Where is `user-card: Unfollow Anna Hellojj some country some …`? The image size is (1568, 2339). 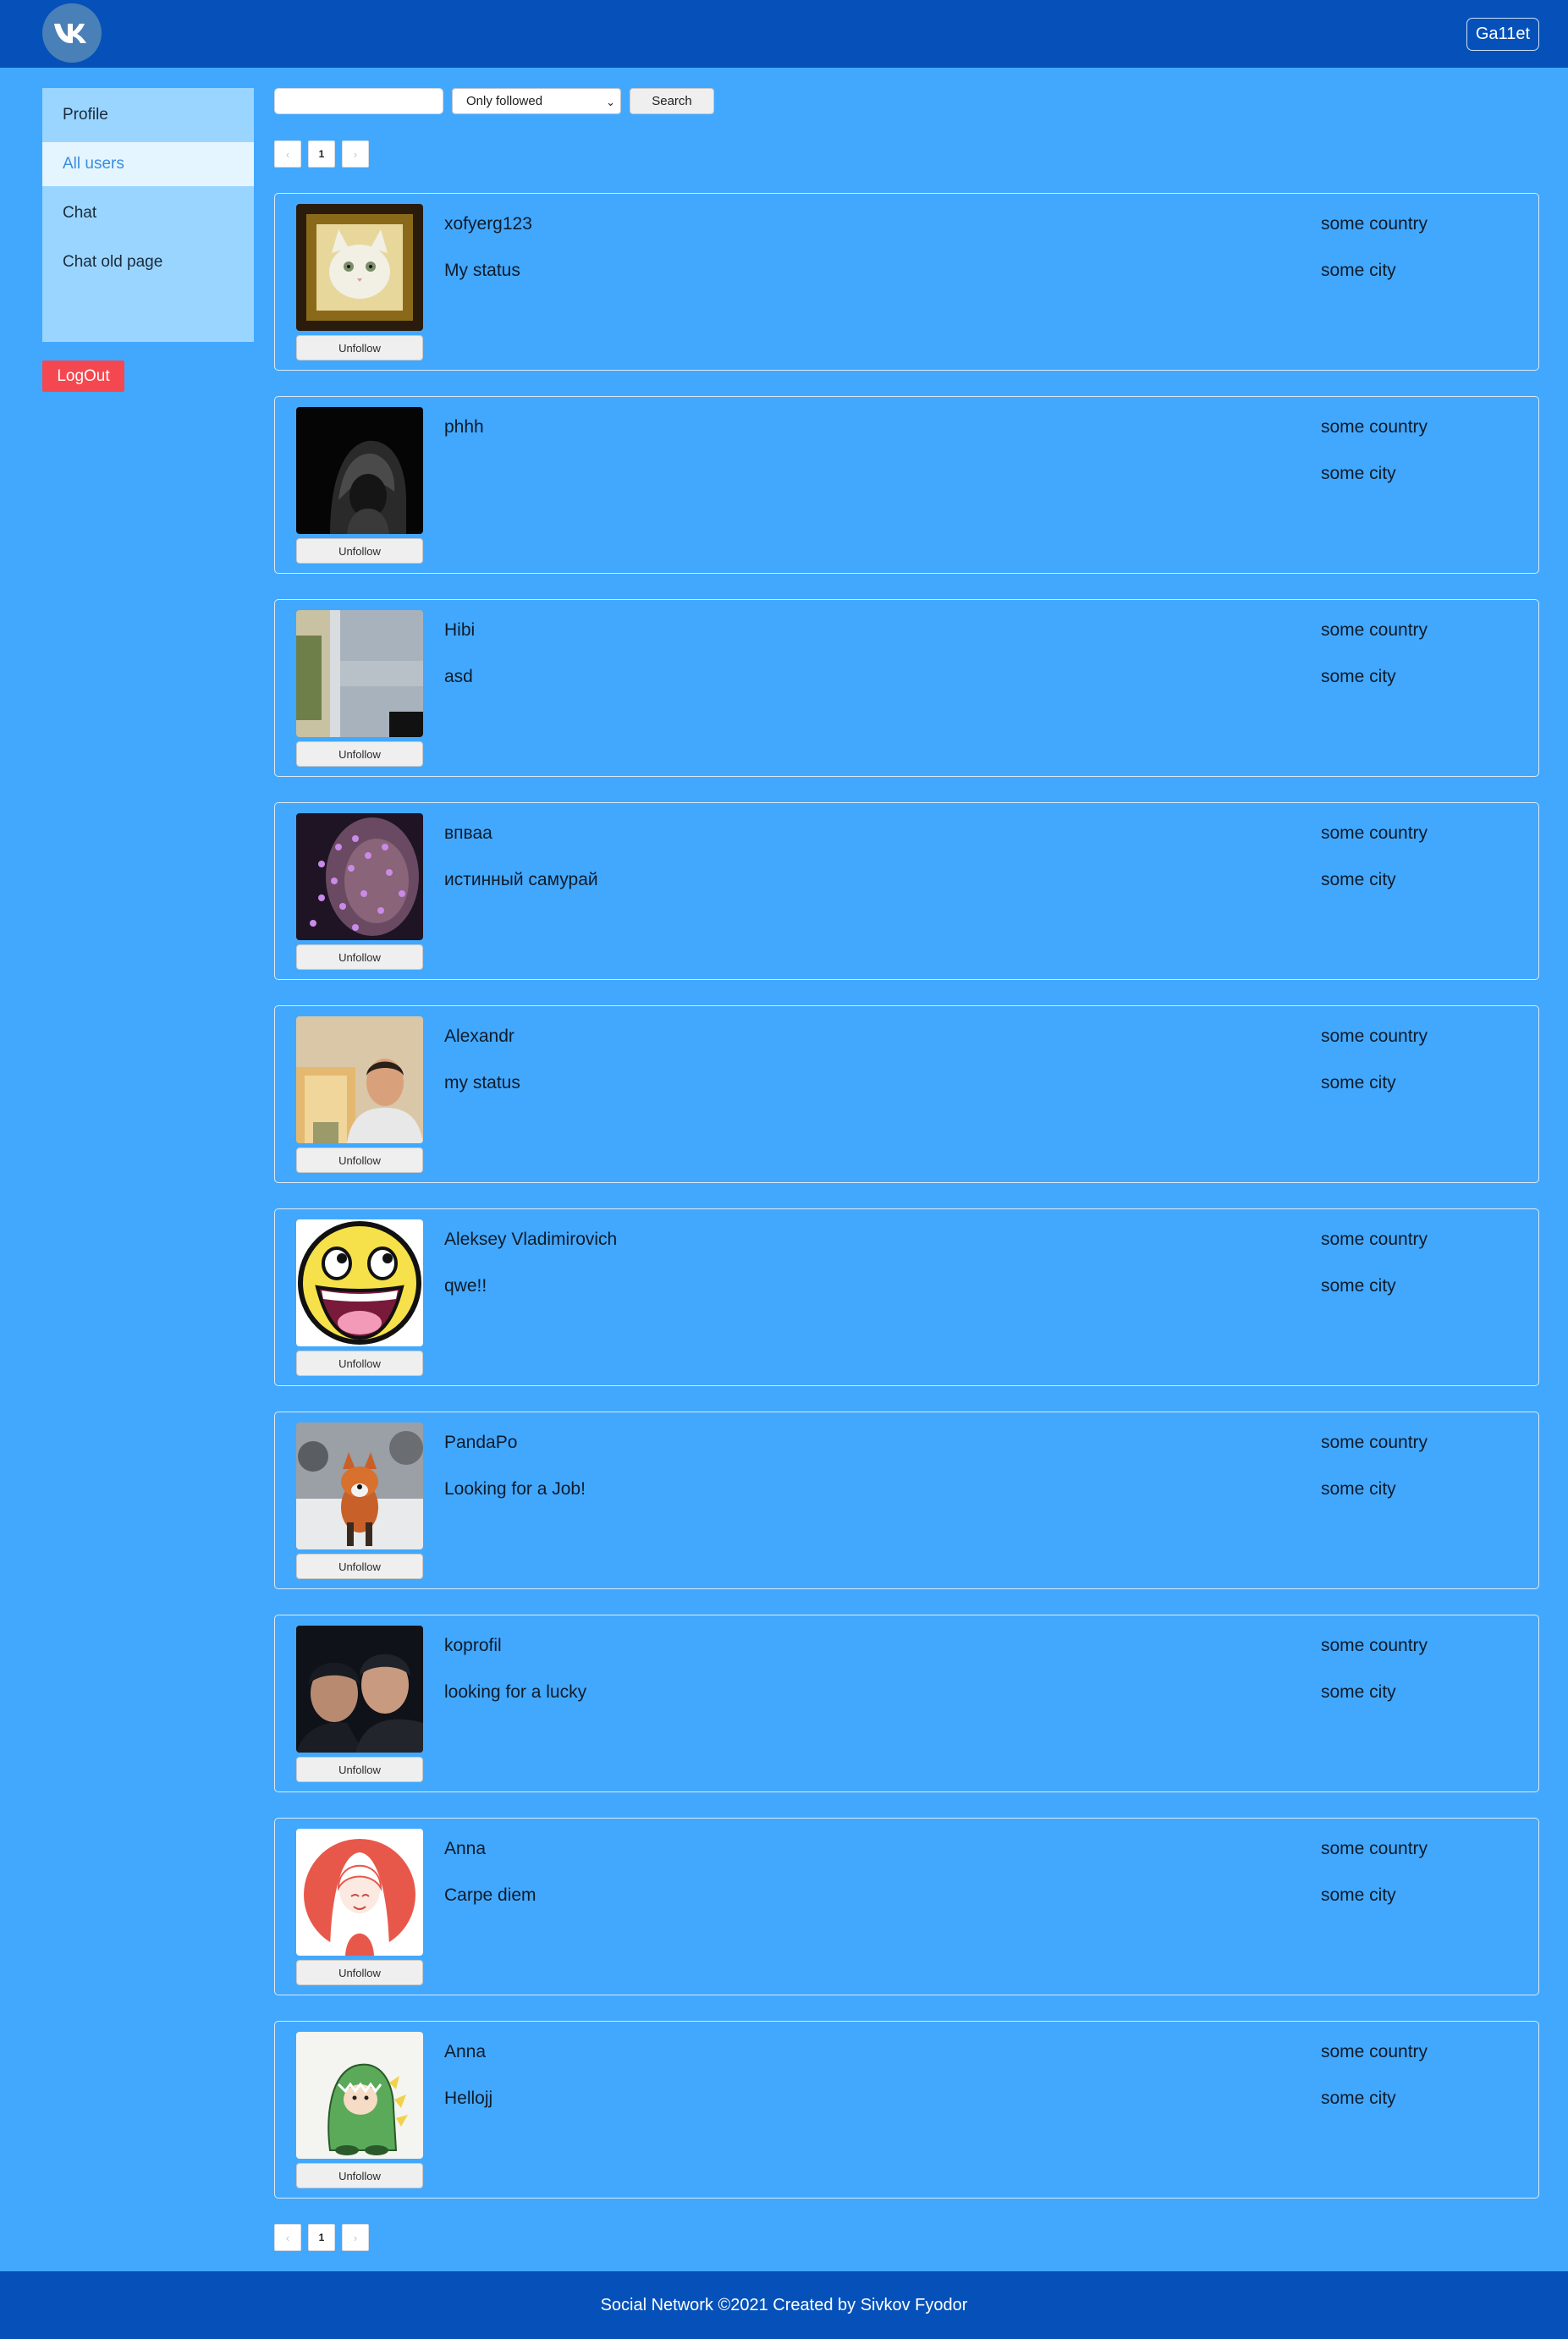 user-card: Unfollow Anna Hellojj some country some … is located at coordinates (906, 2110).